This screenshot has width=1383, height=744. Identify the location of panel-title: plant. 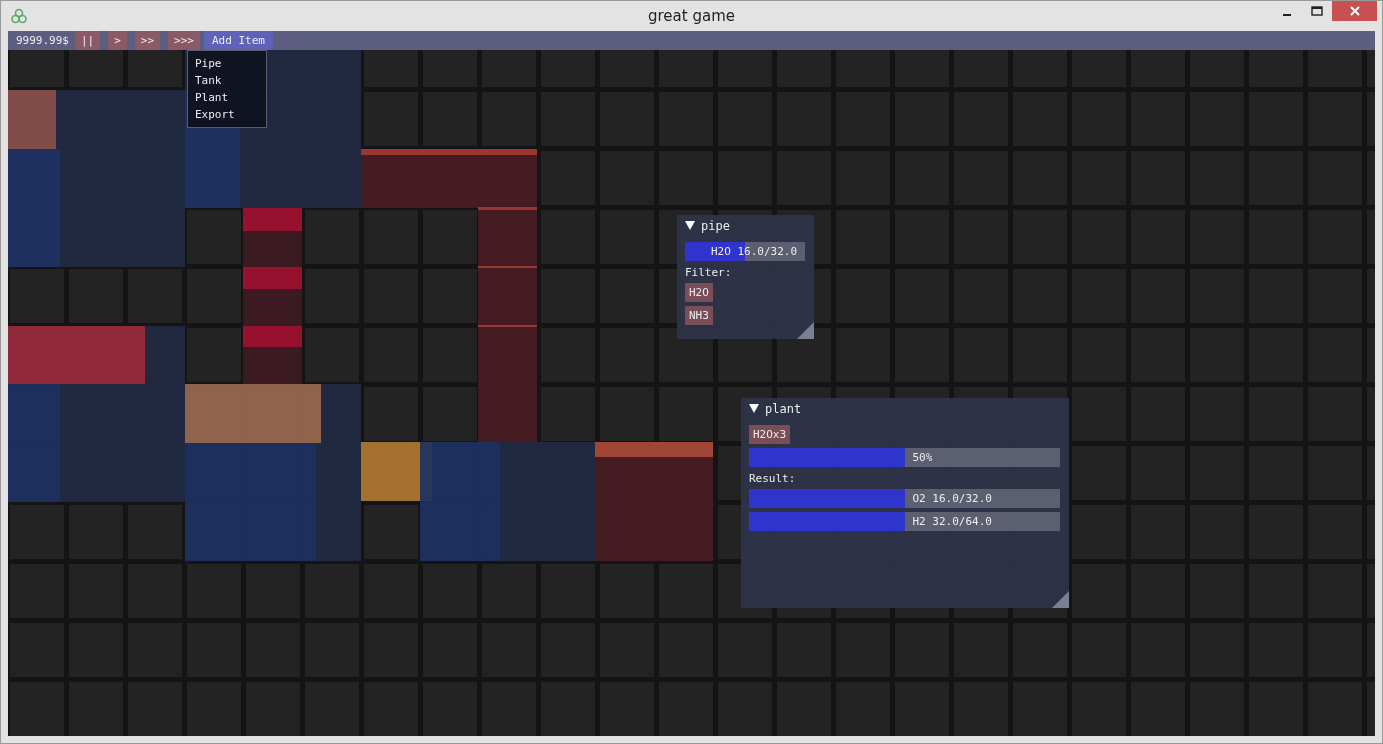
(783, 408).